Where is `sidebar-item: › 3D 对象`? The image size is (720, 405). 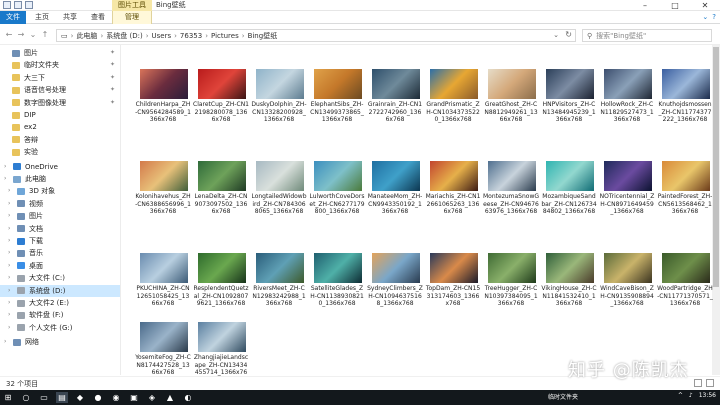 sidebar-item: › 3D 对象 is located at coordinates (60, 191).